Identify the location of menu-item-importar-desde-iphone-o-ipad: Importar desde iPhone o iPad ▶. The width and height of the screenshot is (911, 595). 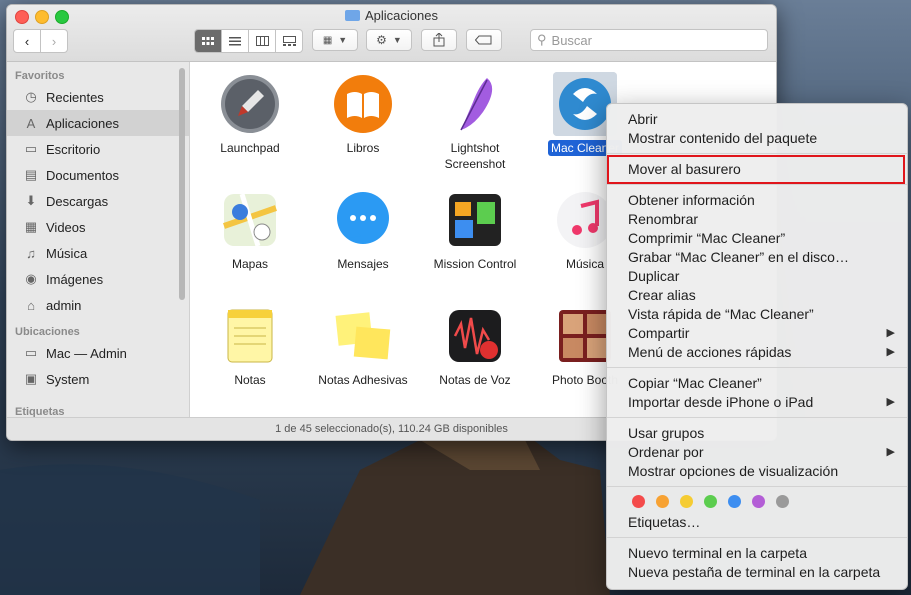
(757, 402).